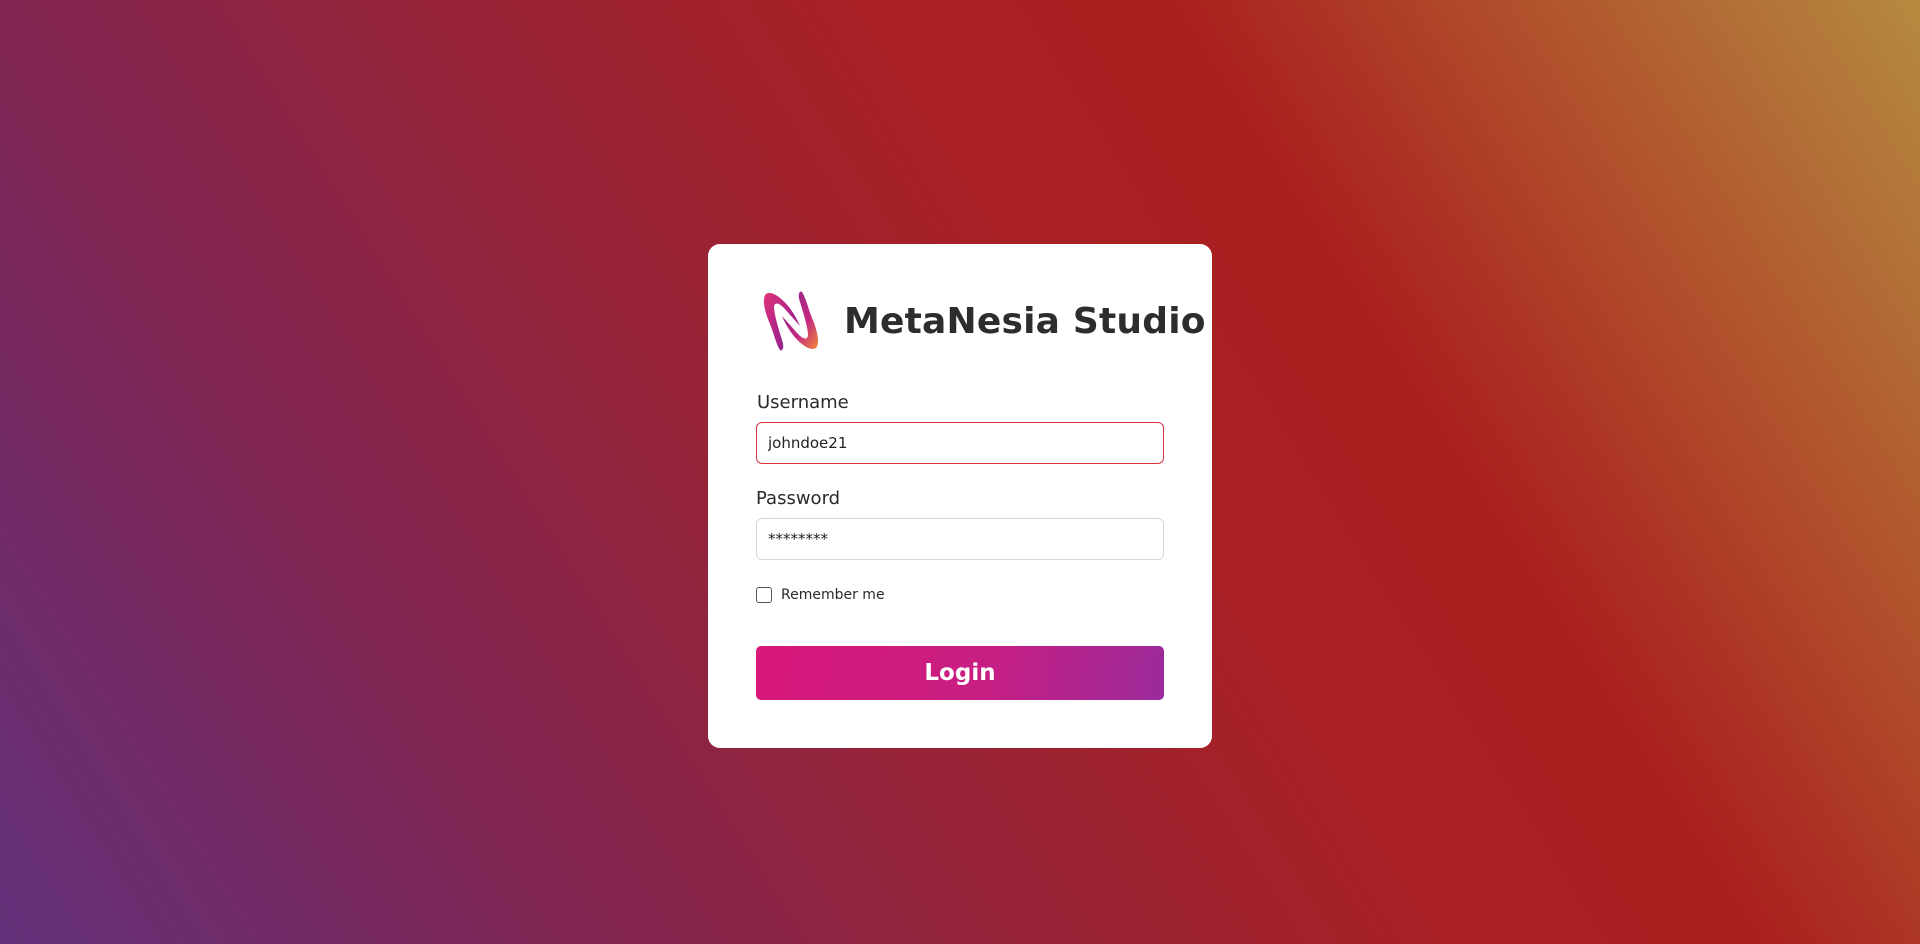 This screenshot has width=1920, height=944. Describe the element at coordinates (960, 443) in the screenshot. I see `username-input` at that location.